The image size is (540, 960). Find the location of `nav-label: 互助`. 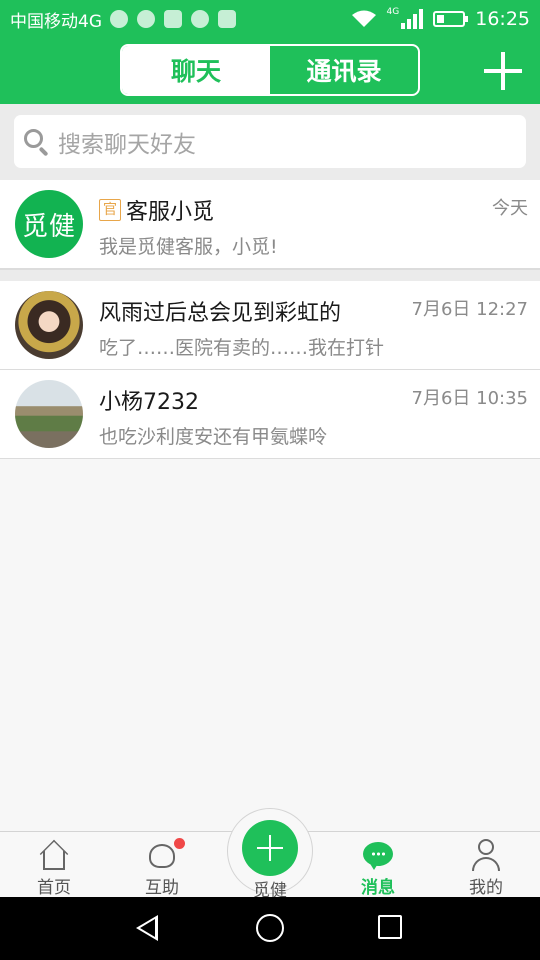

nav-label: 互助 is located at coordinates (162, 888).